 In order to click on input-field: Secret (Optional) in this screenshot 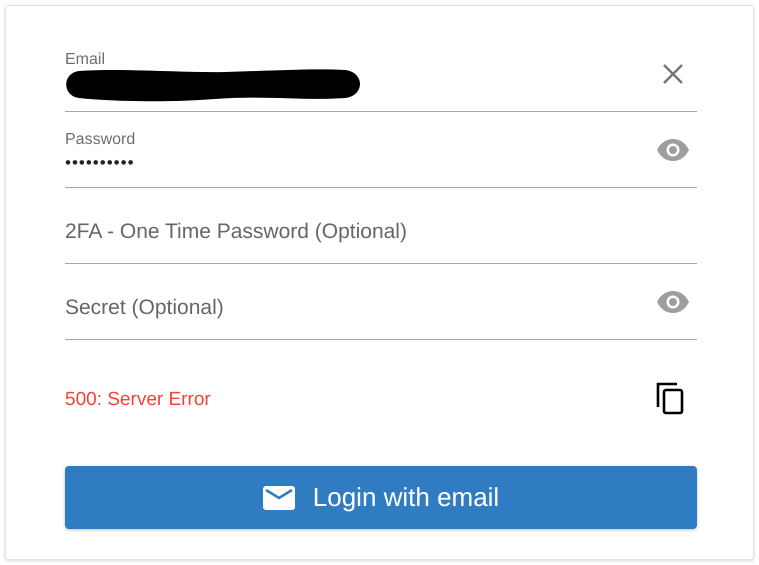, I will do `click(315, 308)`.